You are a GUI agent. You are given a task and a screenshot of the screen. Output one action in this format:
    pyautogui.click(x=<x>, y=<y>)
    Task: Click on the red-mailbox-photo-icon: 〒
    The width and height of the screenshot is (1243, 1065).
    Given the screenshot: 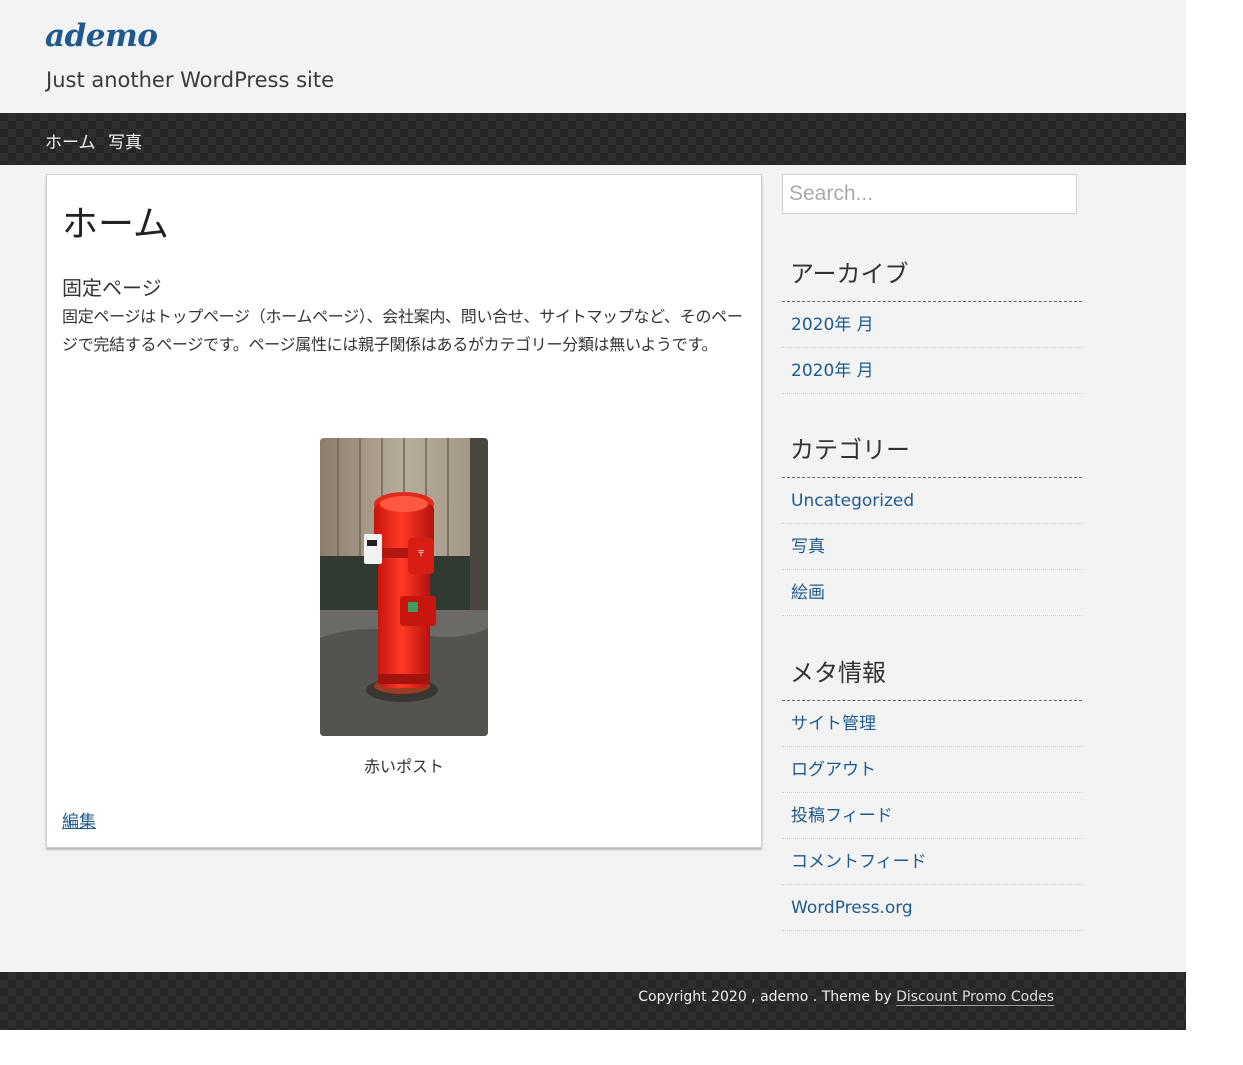 What is the action you would take?
    pyautogui.click(x=404, y=587)
    